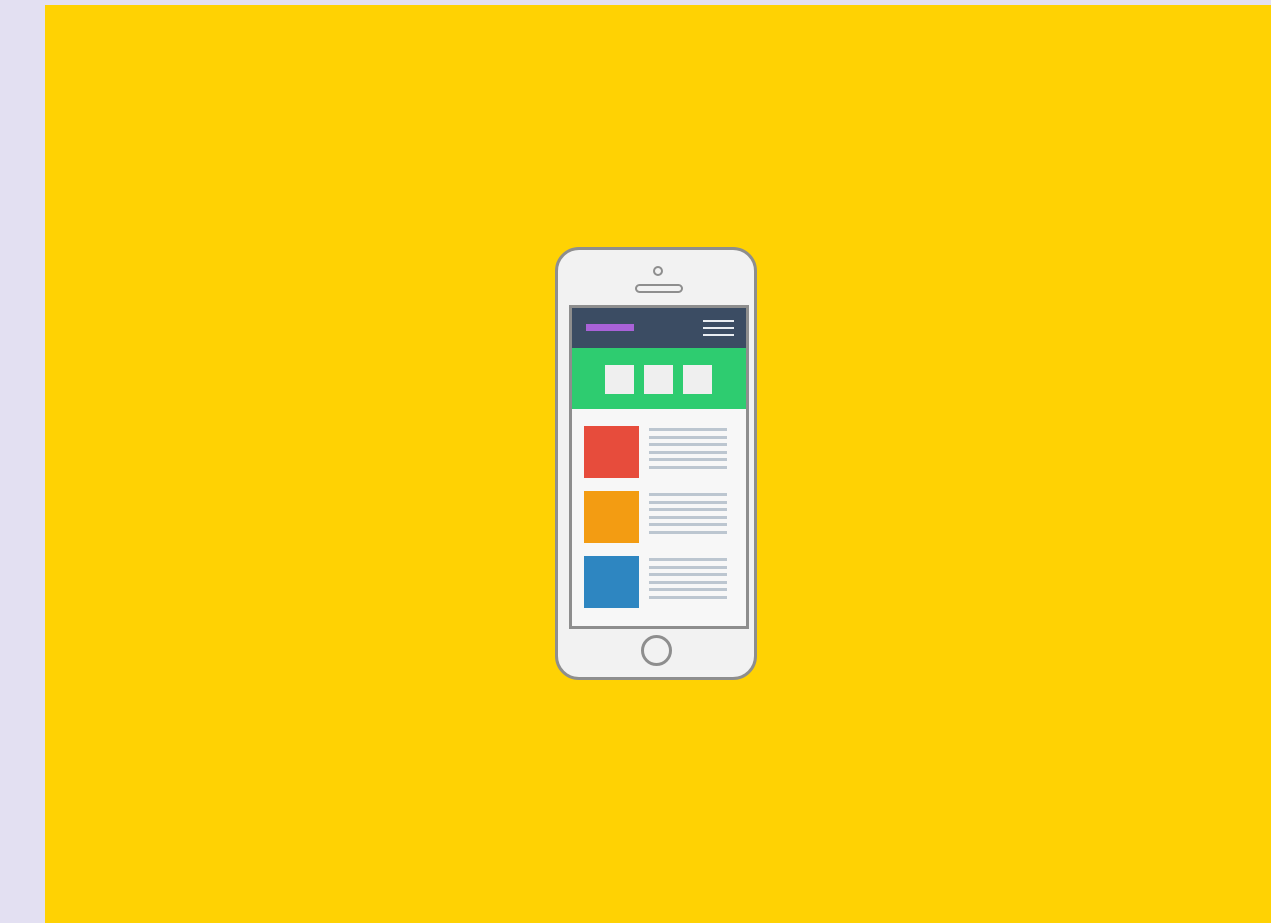 This screenshot has height=923, width=1271. I want to click on phone-screen, so click(659, 467).